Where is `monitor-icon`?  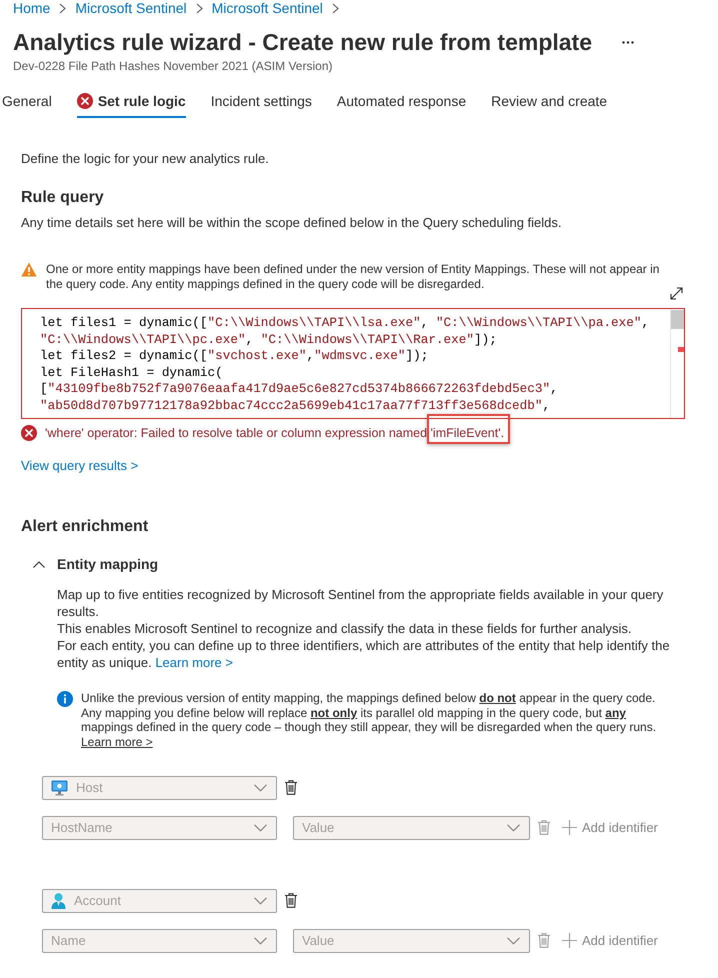 monitor-icon is located at coordinates (59, 788).